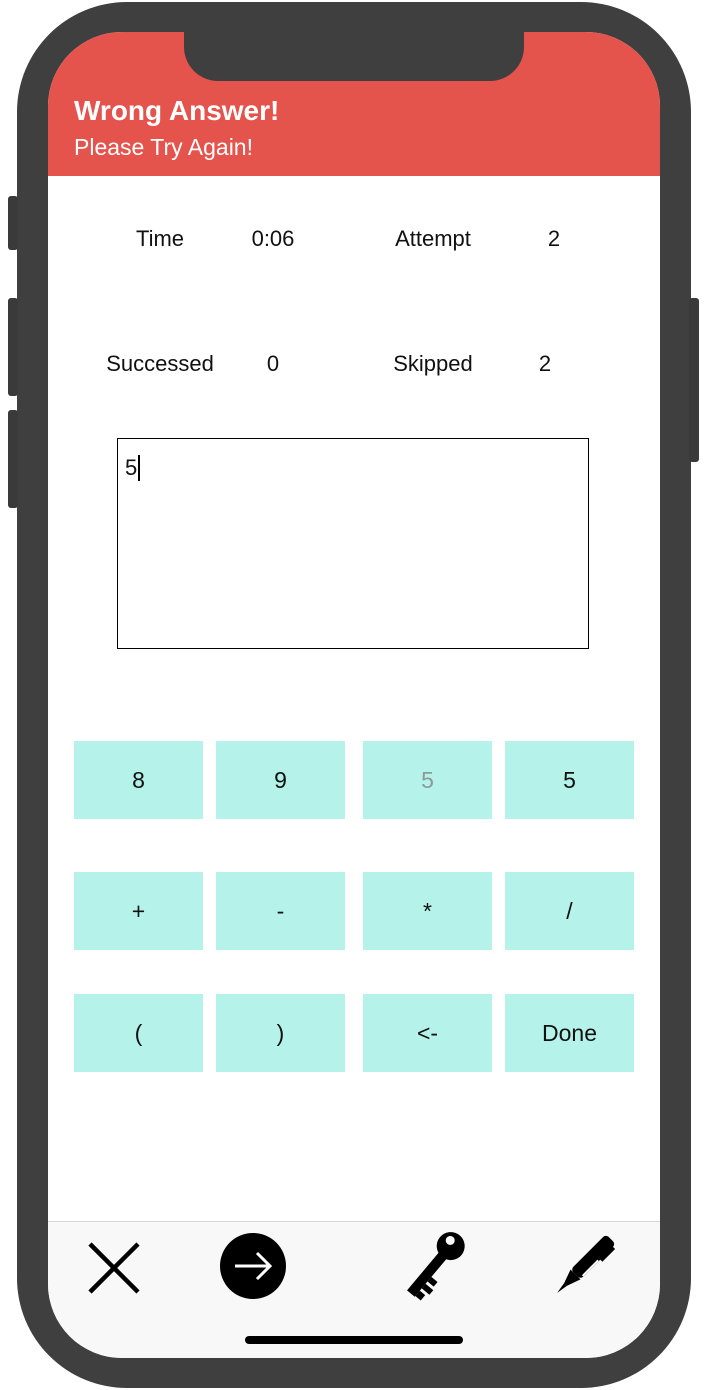 The image size is (708, 1390). Describe the element at coordinates (273, 363) in the screenshot. I see `successed-value: 0` at that location.